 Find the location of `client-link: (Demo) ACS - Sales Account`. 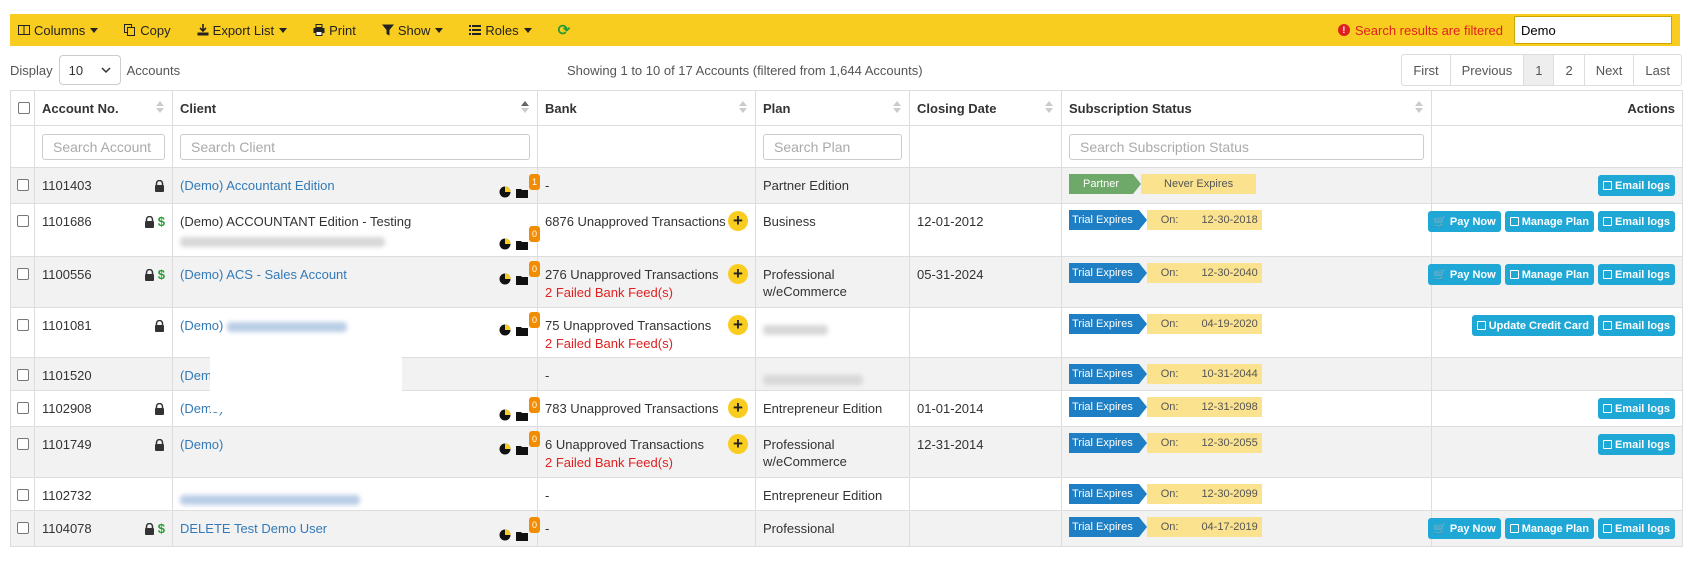

client-link: (Demo) ACS - Sales Account is located at coordinates (263, 274).